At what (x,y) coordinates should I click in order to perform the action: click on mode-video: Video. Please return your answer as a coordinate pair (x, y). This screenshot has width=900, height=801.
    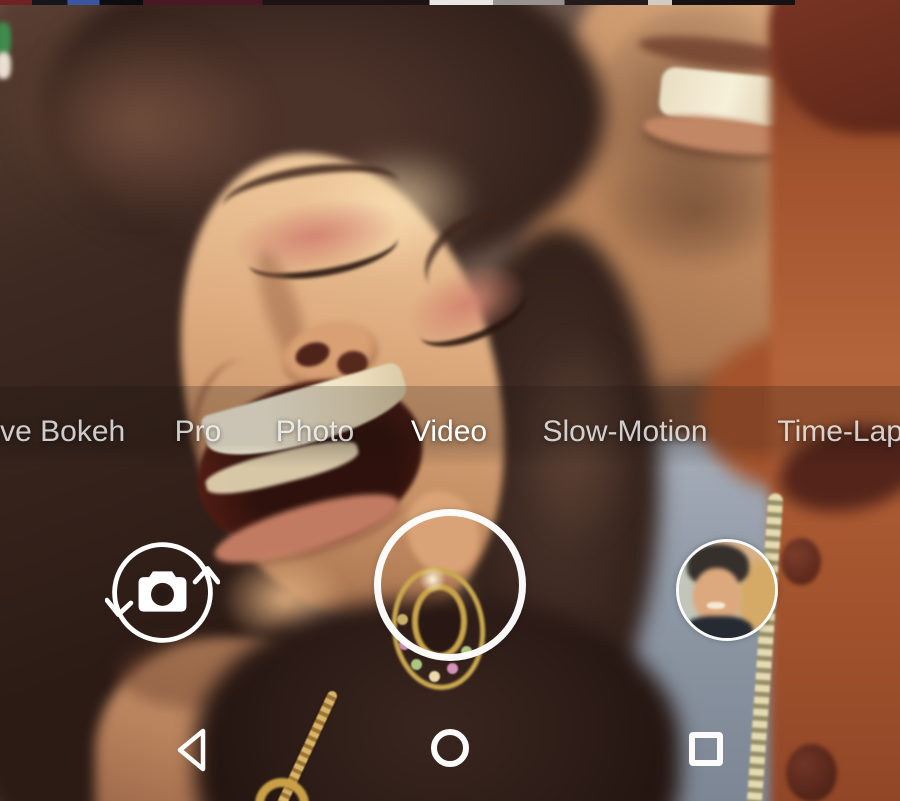
    Looking at the image, I should click on (449, 432).